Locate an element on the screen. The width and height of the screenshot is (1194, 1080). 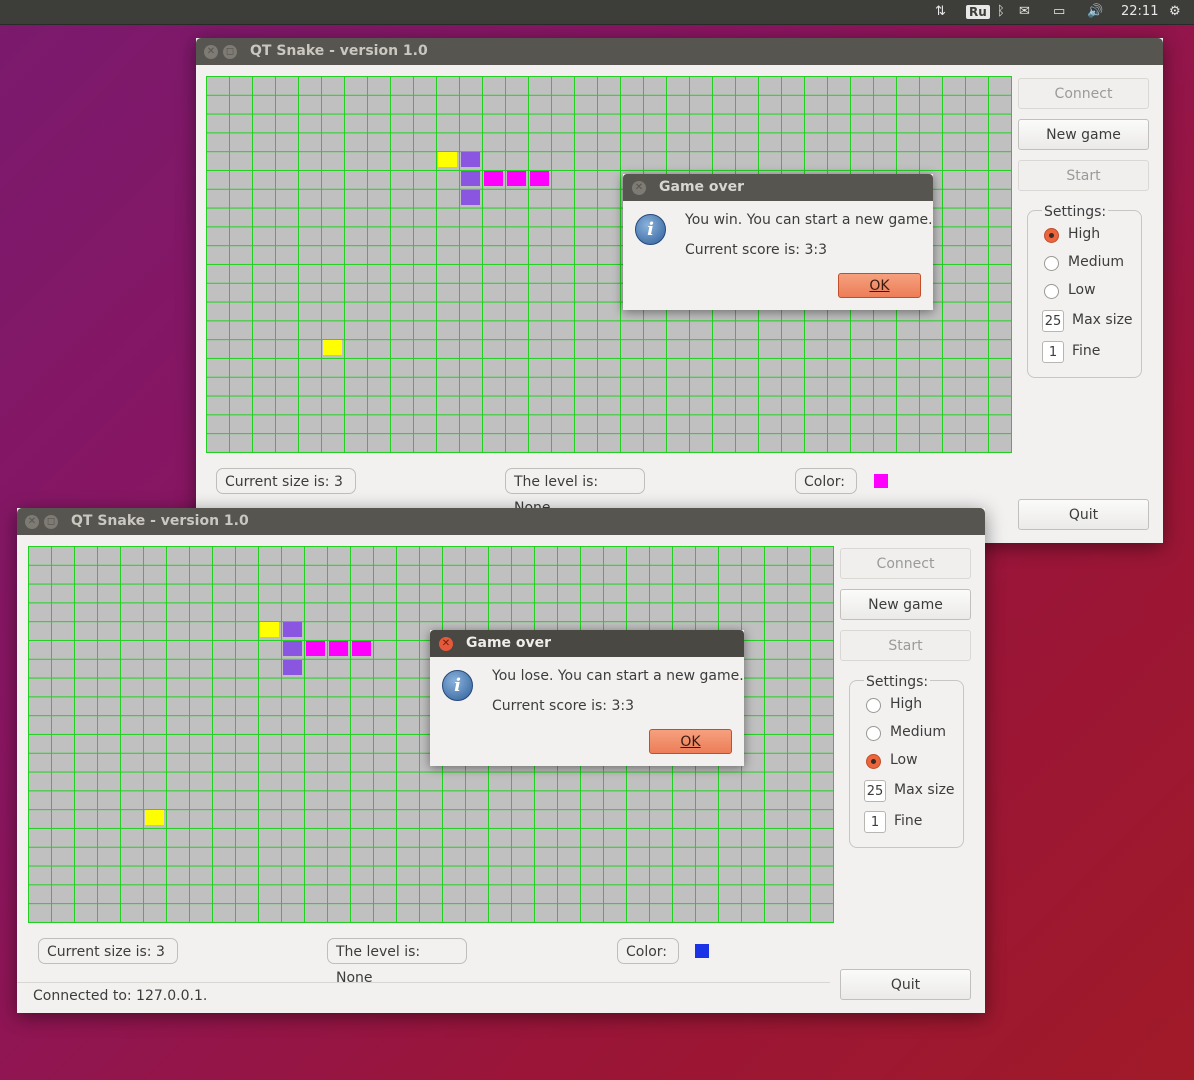
dialog-message: You win. You can start a new game. is located at coordinates (809, 220).